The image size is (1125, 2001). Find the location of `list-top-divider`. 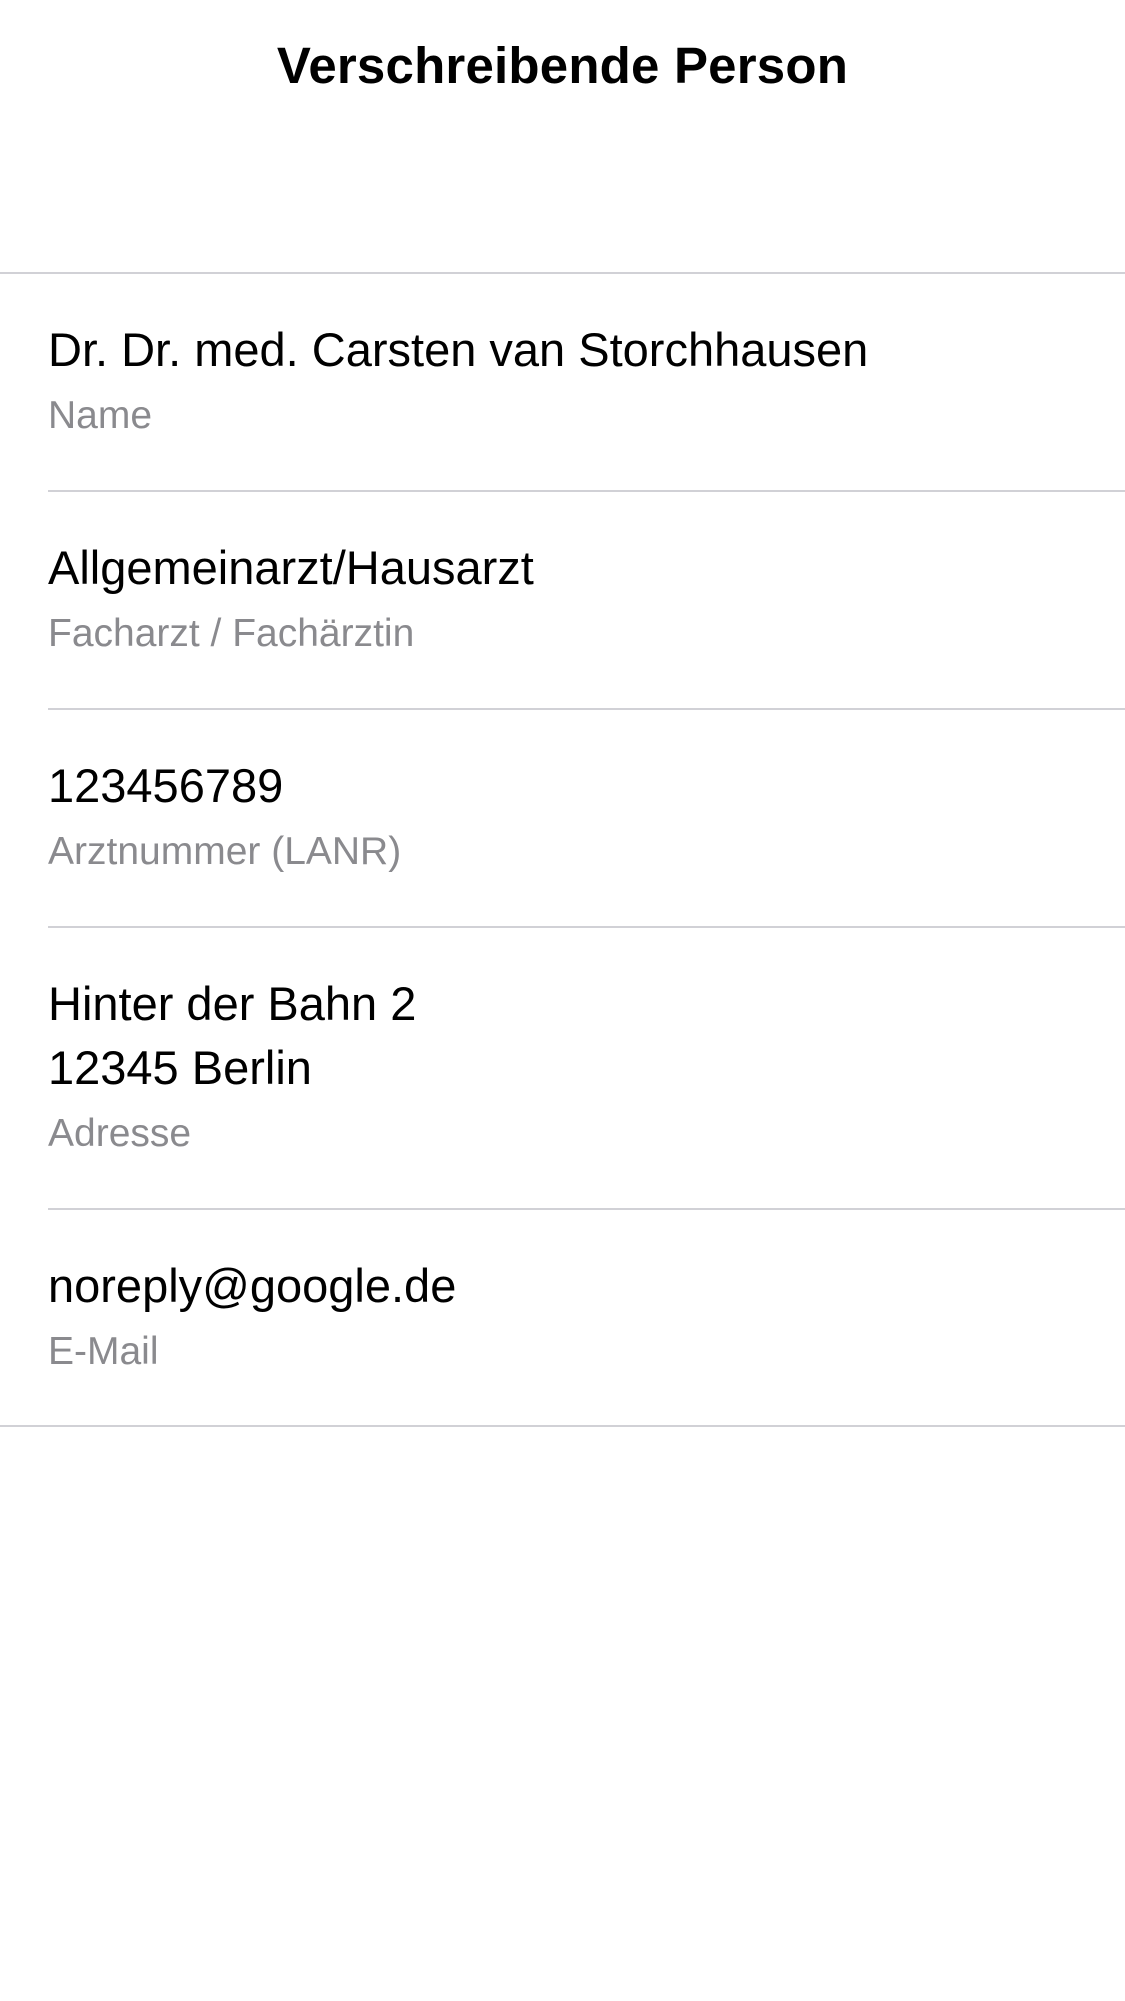

list-top-divider is located at coordinates (562, 273).